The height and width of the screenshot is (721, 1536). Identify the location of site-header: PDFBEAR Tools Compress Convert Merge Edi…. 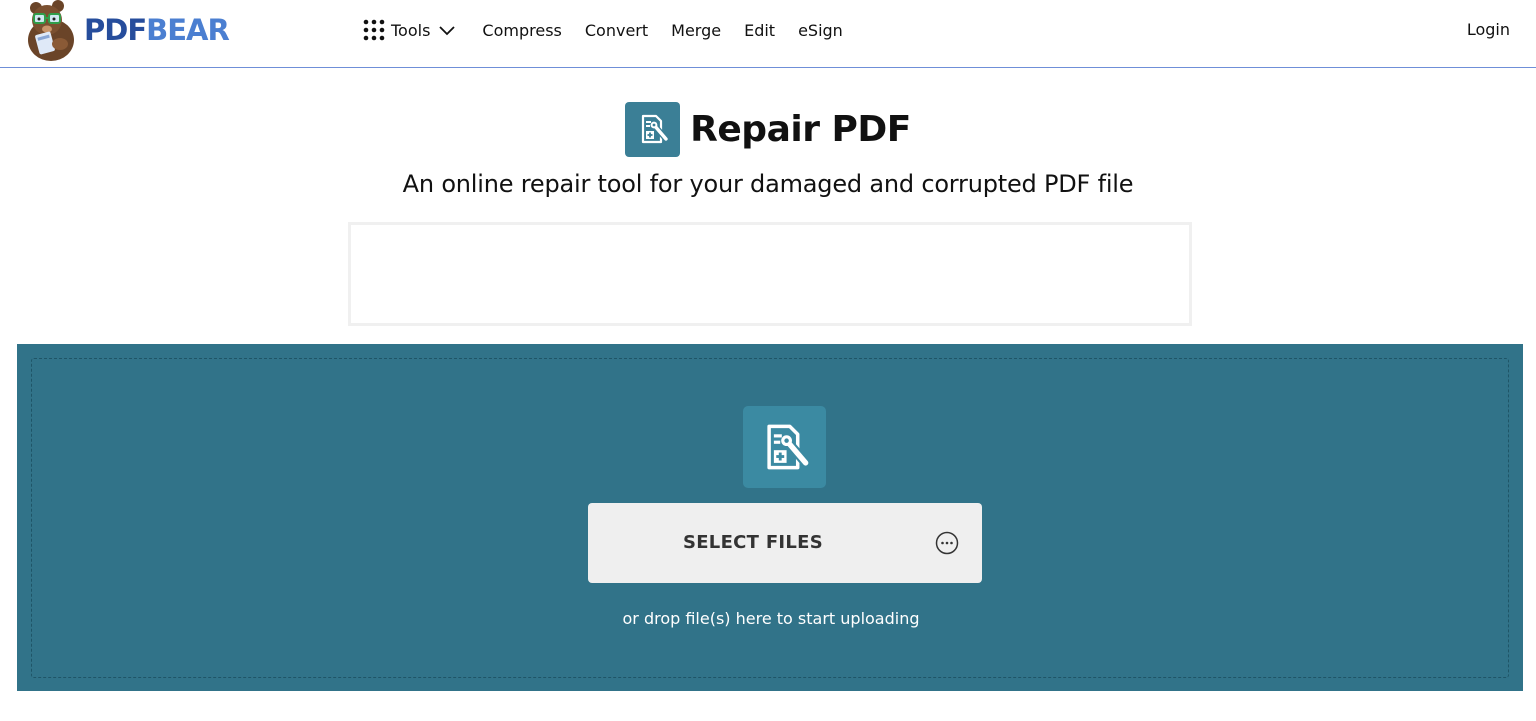
(768, 34).